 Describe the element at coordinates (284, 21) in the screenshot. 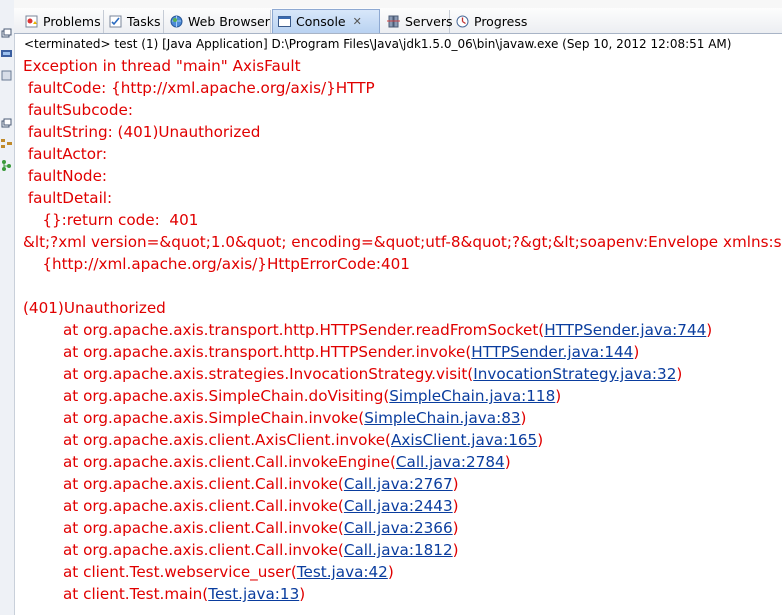

I see `console-icon` at that location.